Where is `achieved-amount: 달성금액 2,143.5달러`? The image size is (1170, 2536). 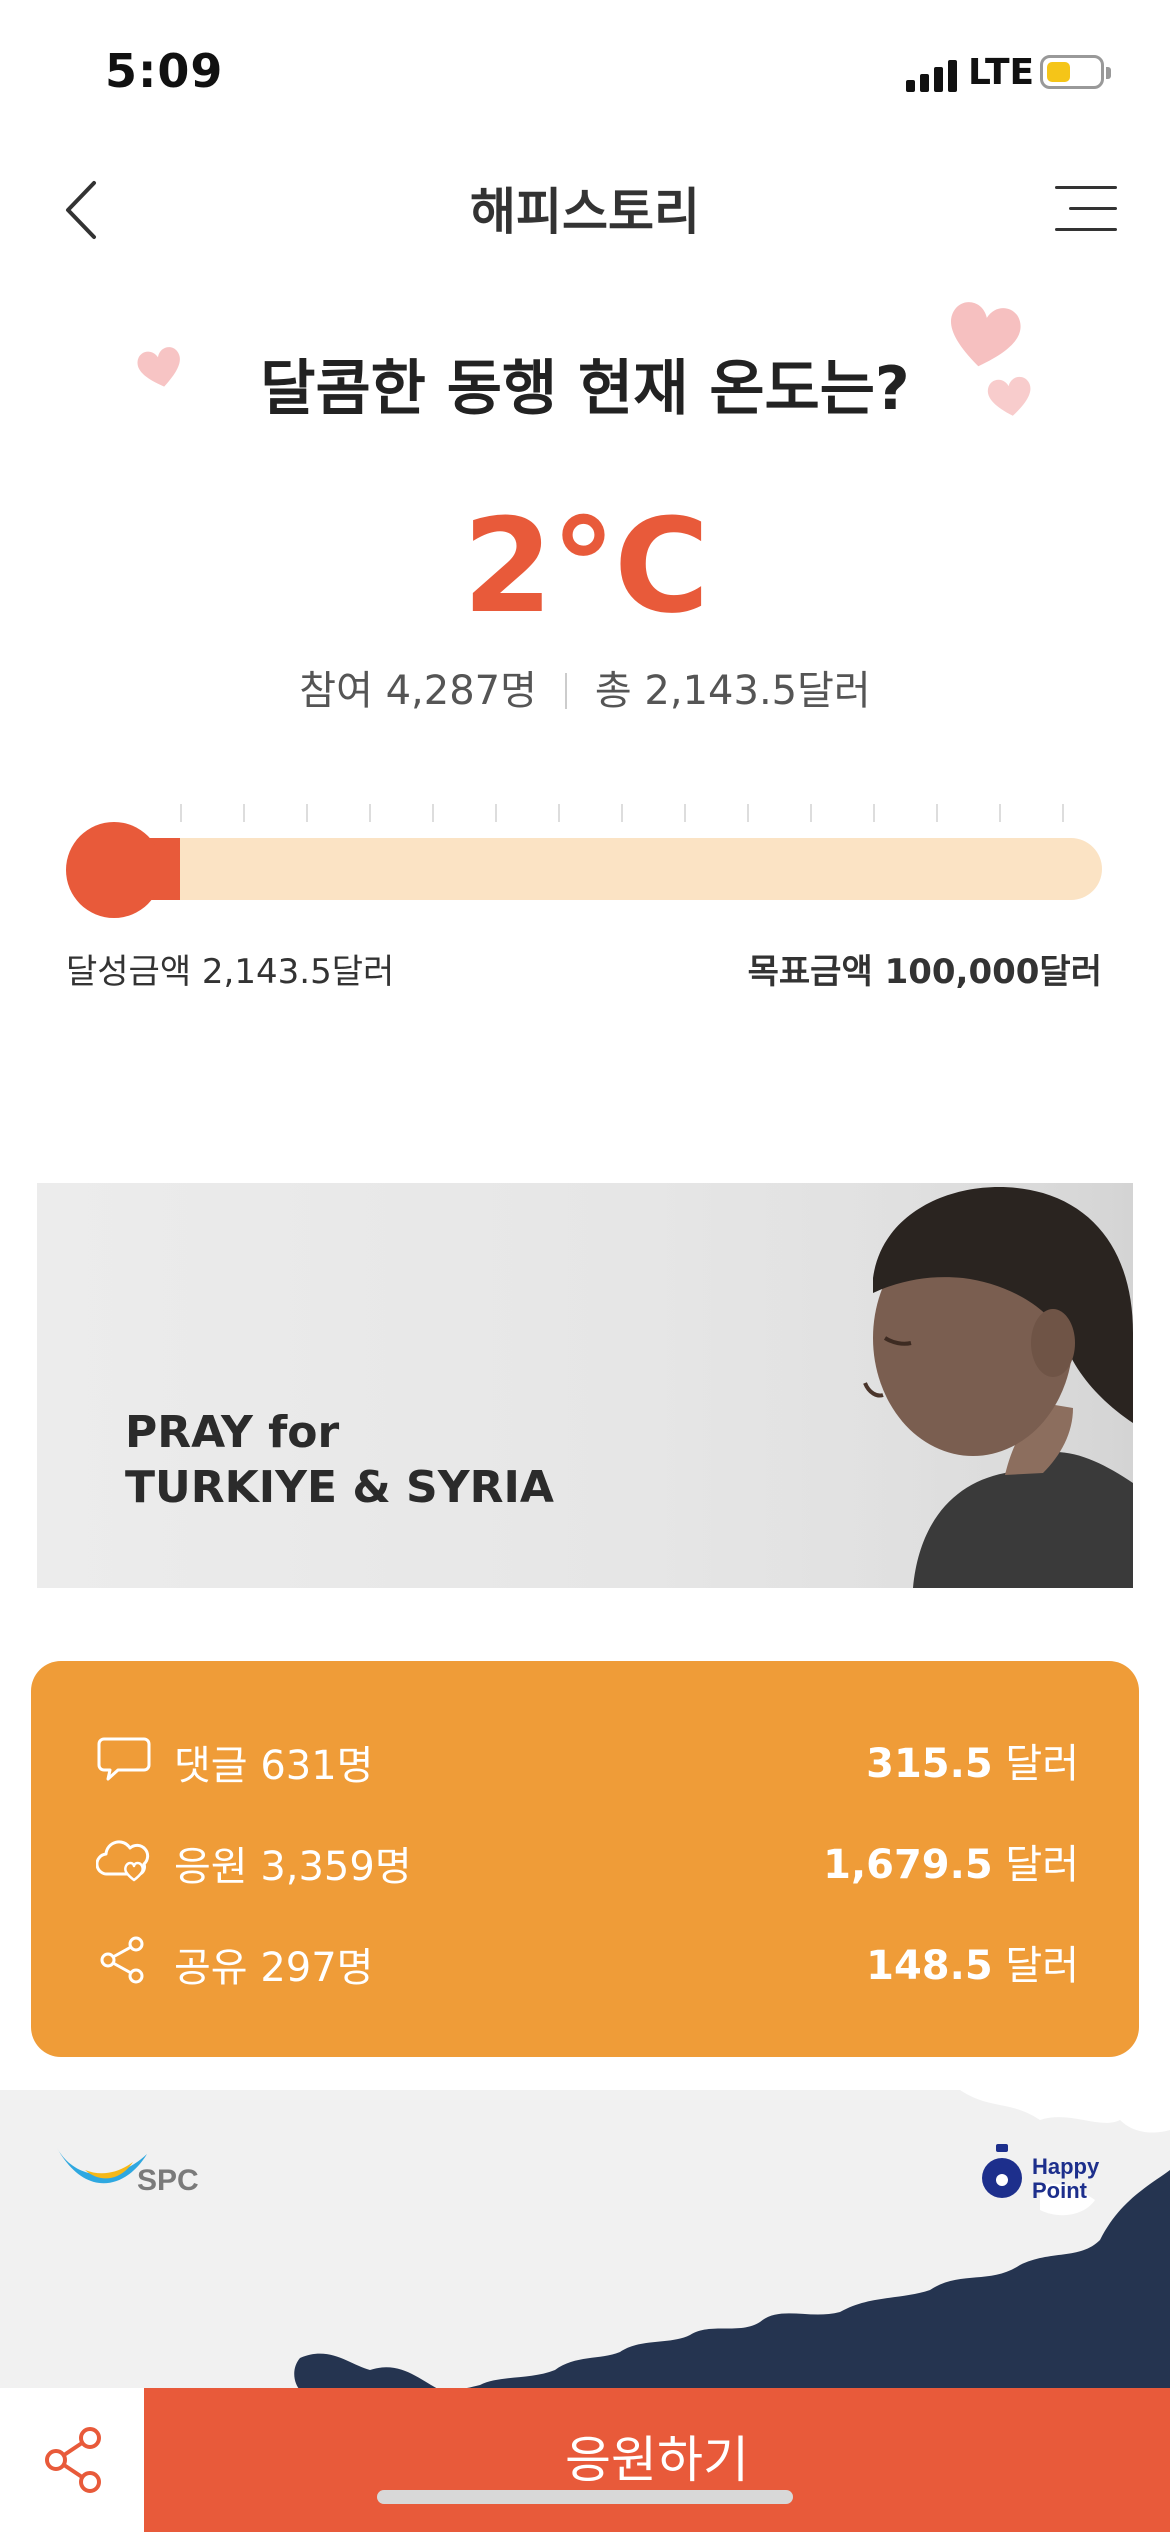
achieved-amount: 달성금액 2,143.5달러 is located at coordinates (230, 972).